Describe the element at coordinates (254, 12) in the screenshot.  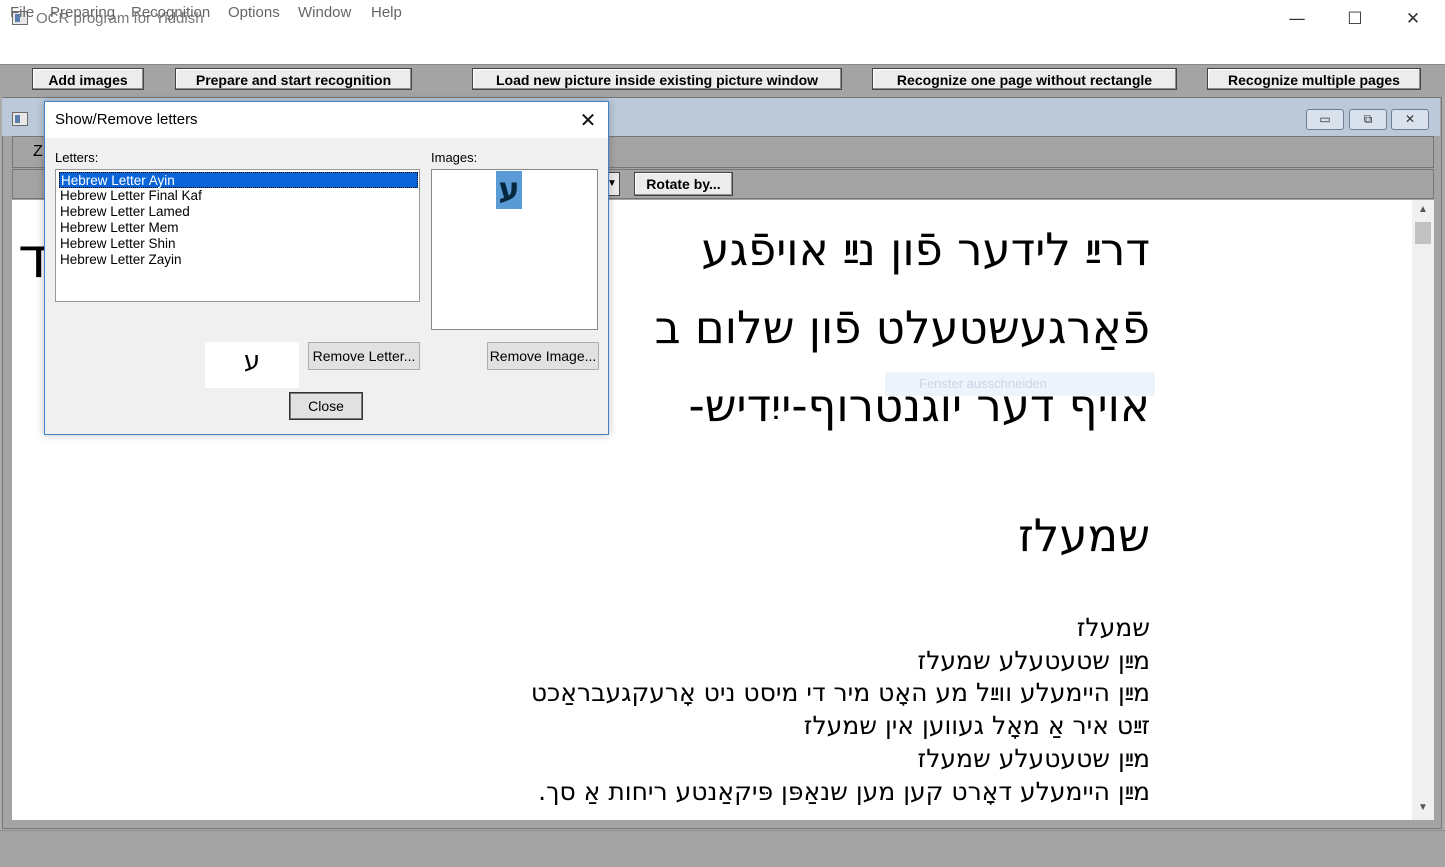
I see `menu-options: Options` at that location.